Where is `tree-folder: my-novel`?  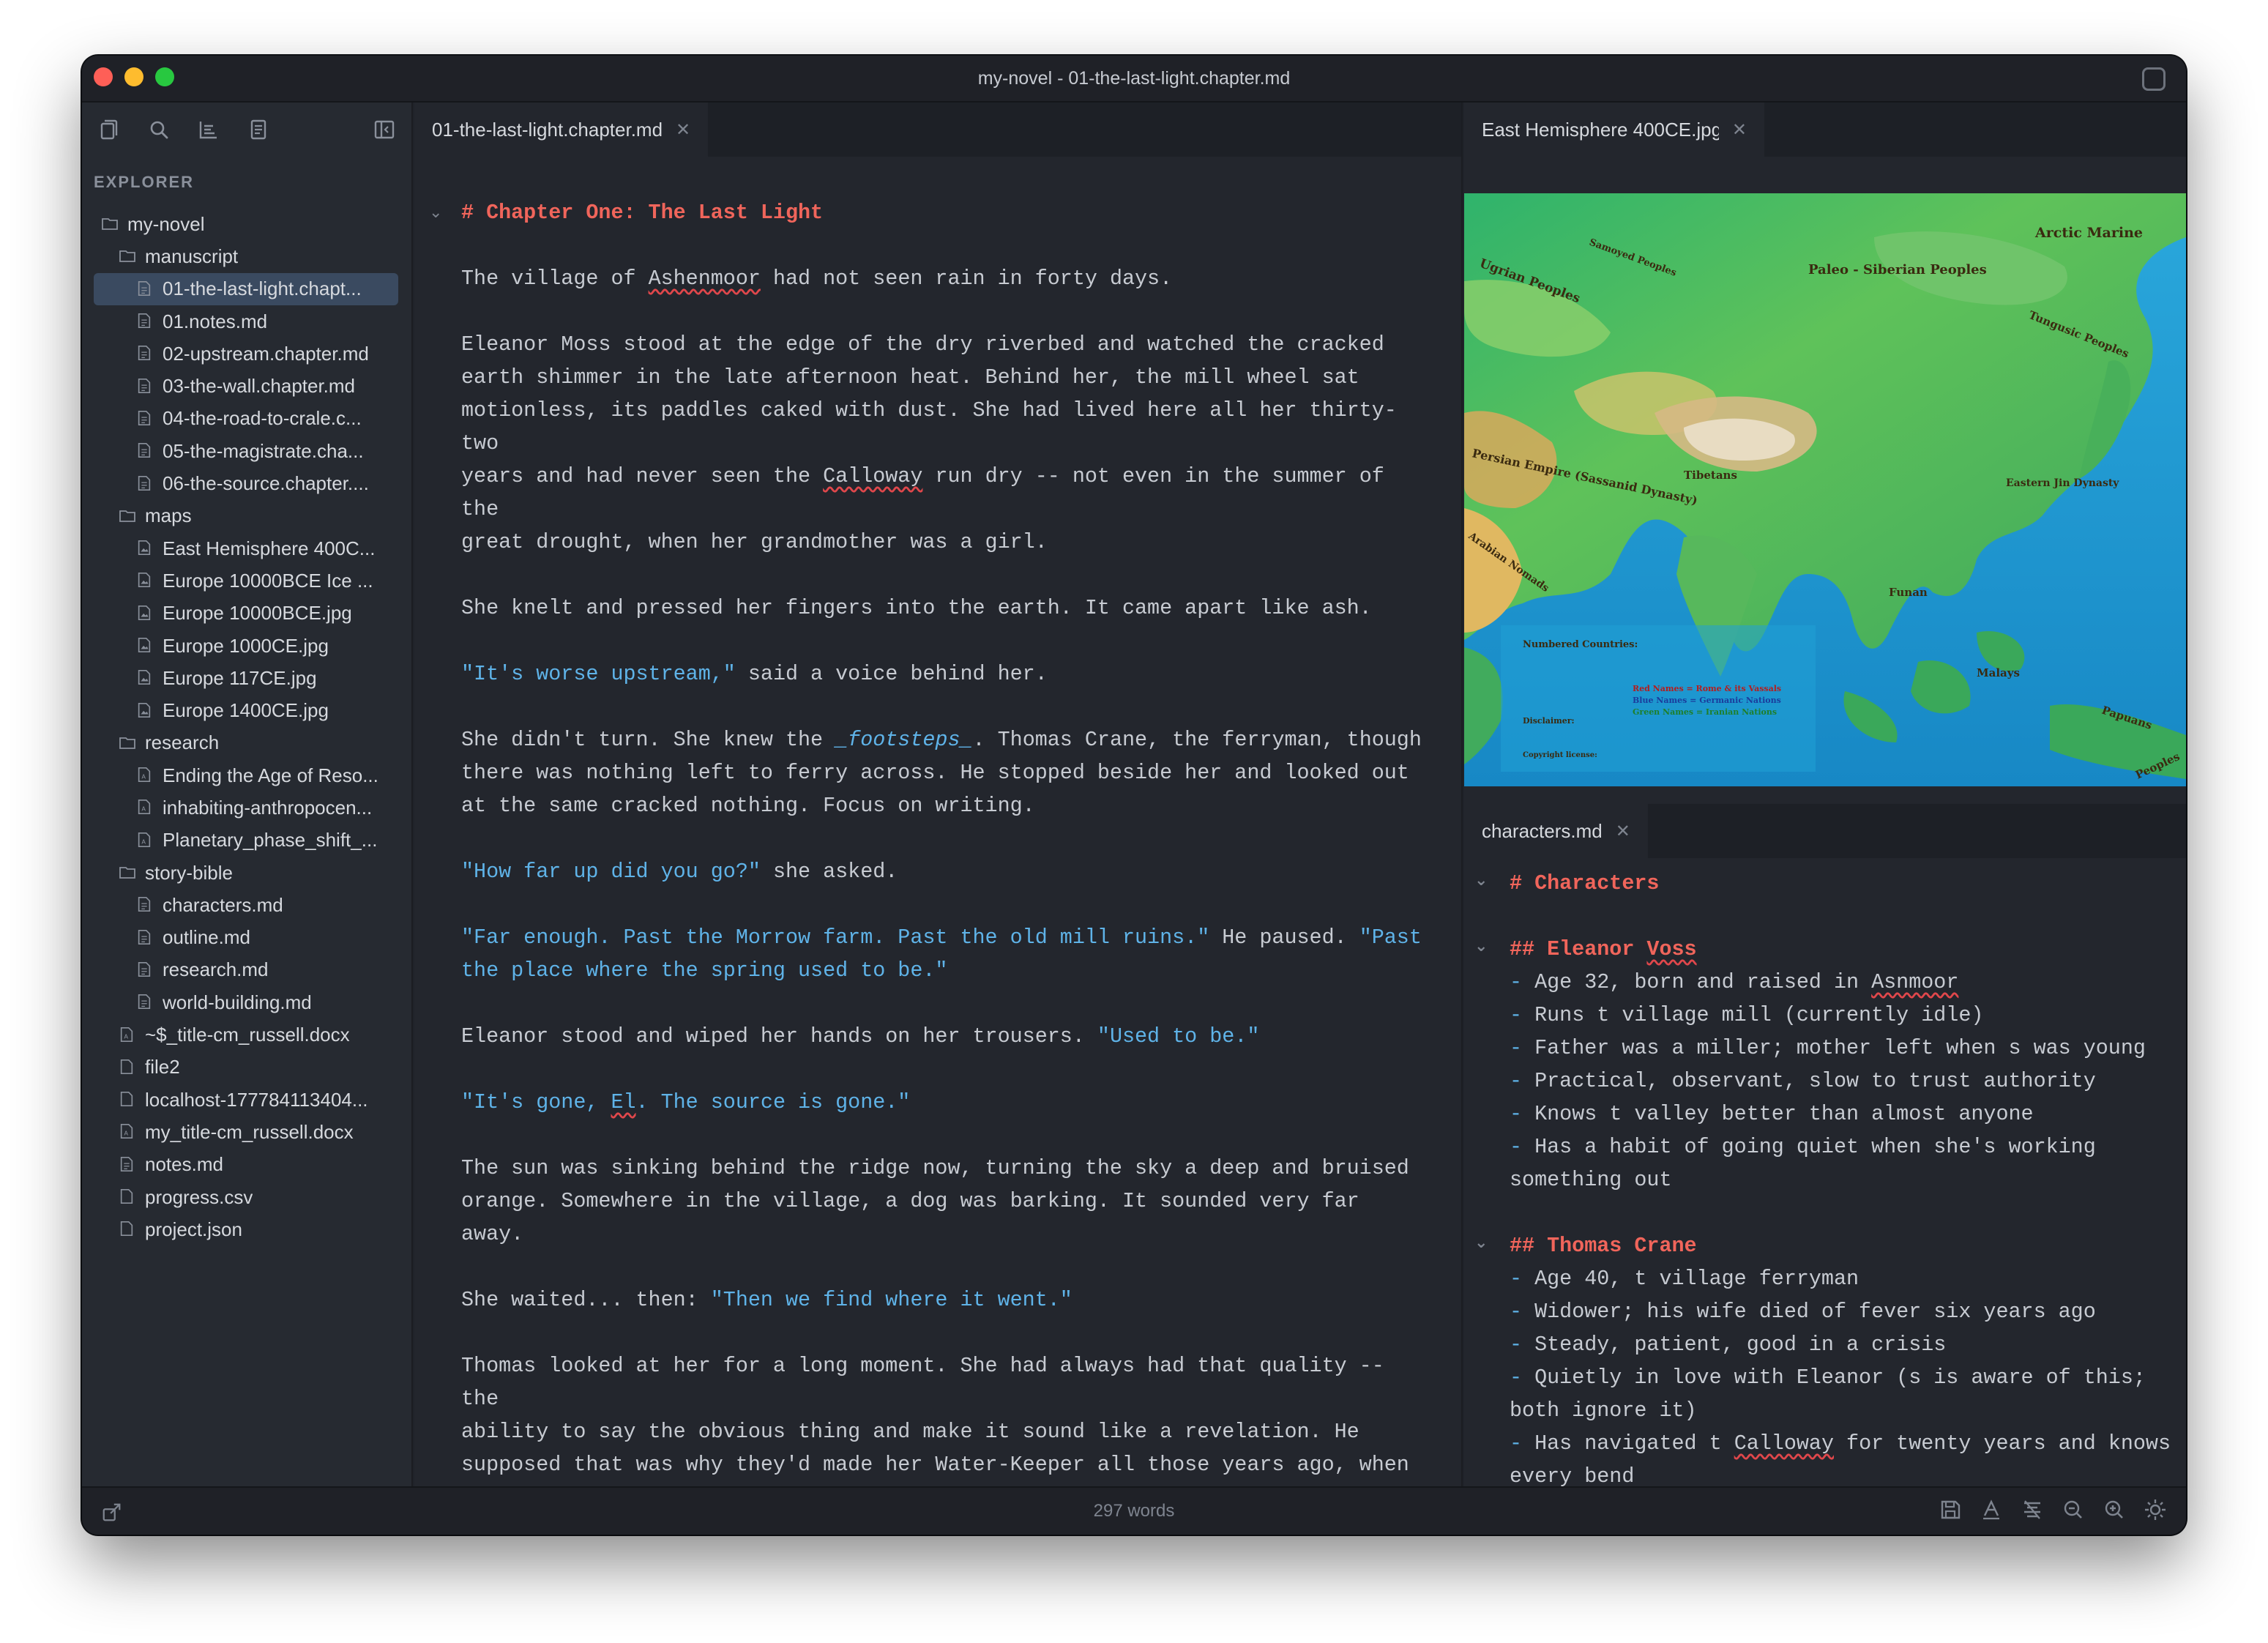
tree-folder: my-novel is located at coordinates (246, 224).